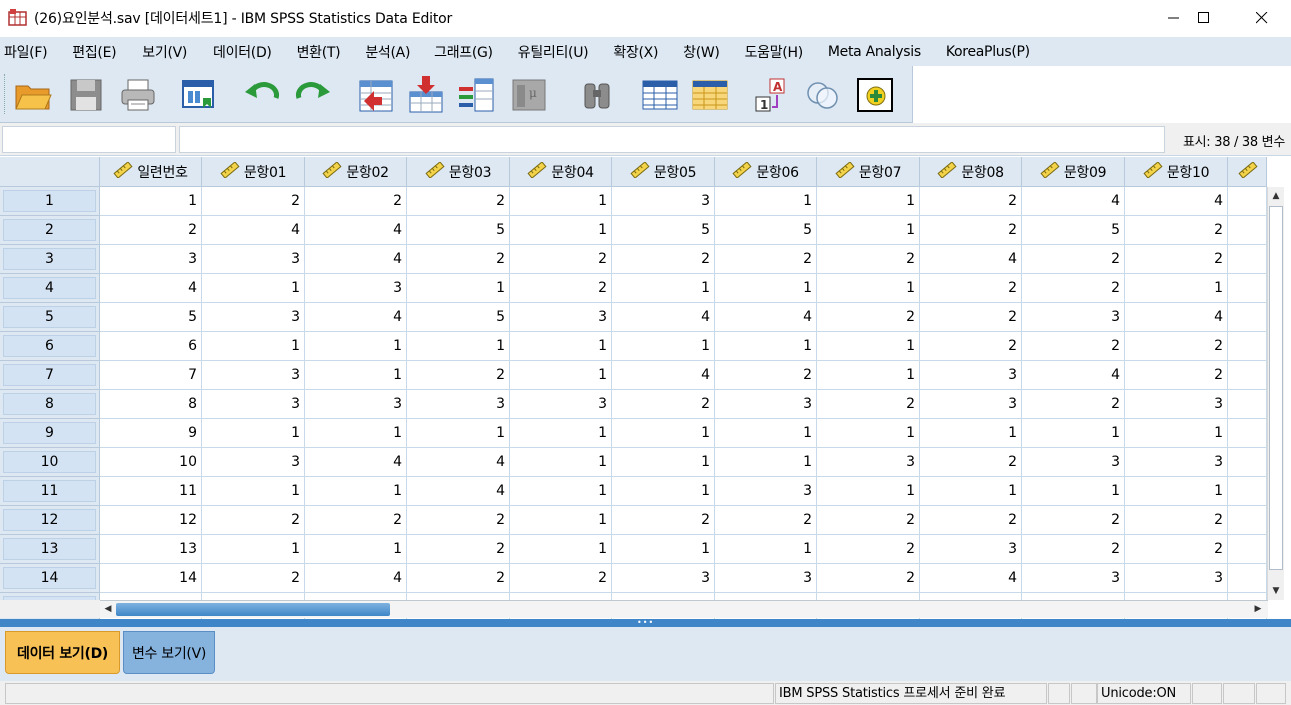  Describe the element at coordinates (387, 52) in the screenshot. I see `menu-analyze: 분석(A)` at that location.